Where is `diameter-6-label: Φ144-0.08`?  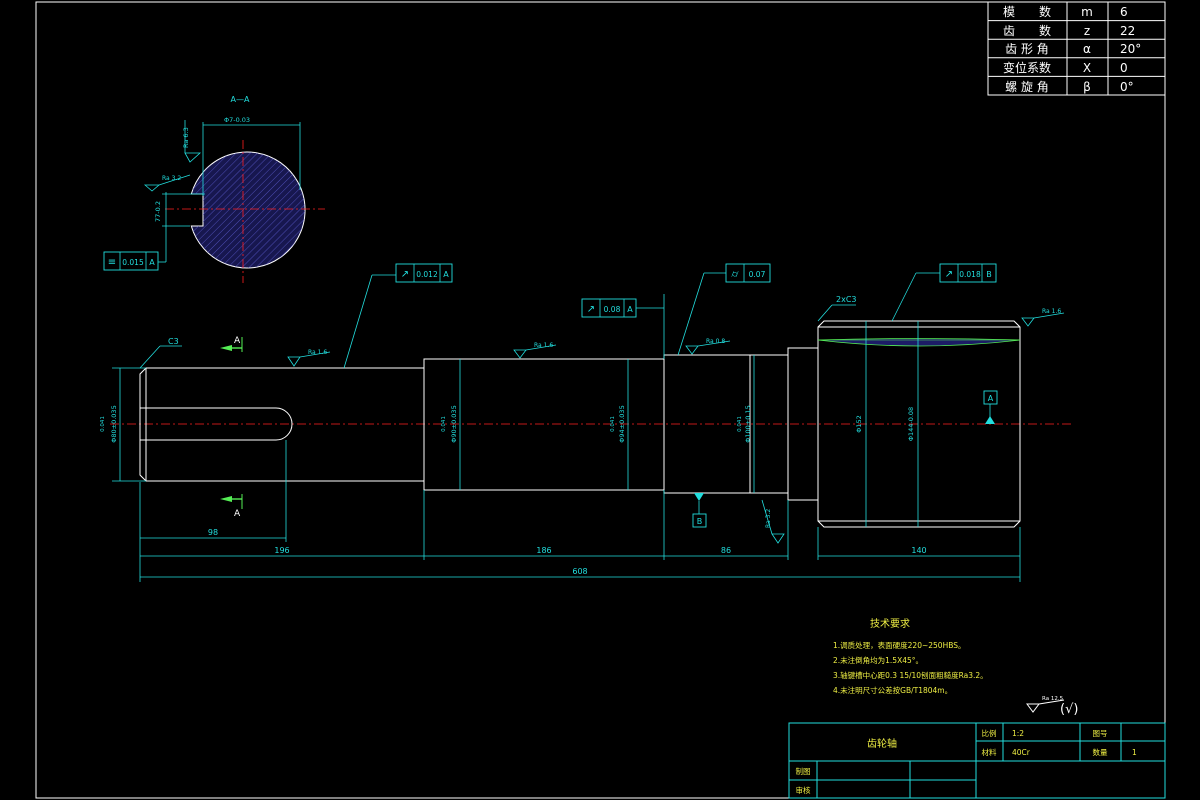
diameter-6-label: Φ144-0.08 is located at coordinates (911, 424).